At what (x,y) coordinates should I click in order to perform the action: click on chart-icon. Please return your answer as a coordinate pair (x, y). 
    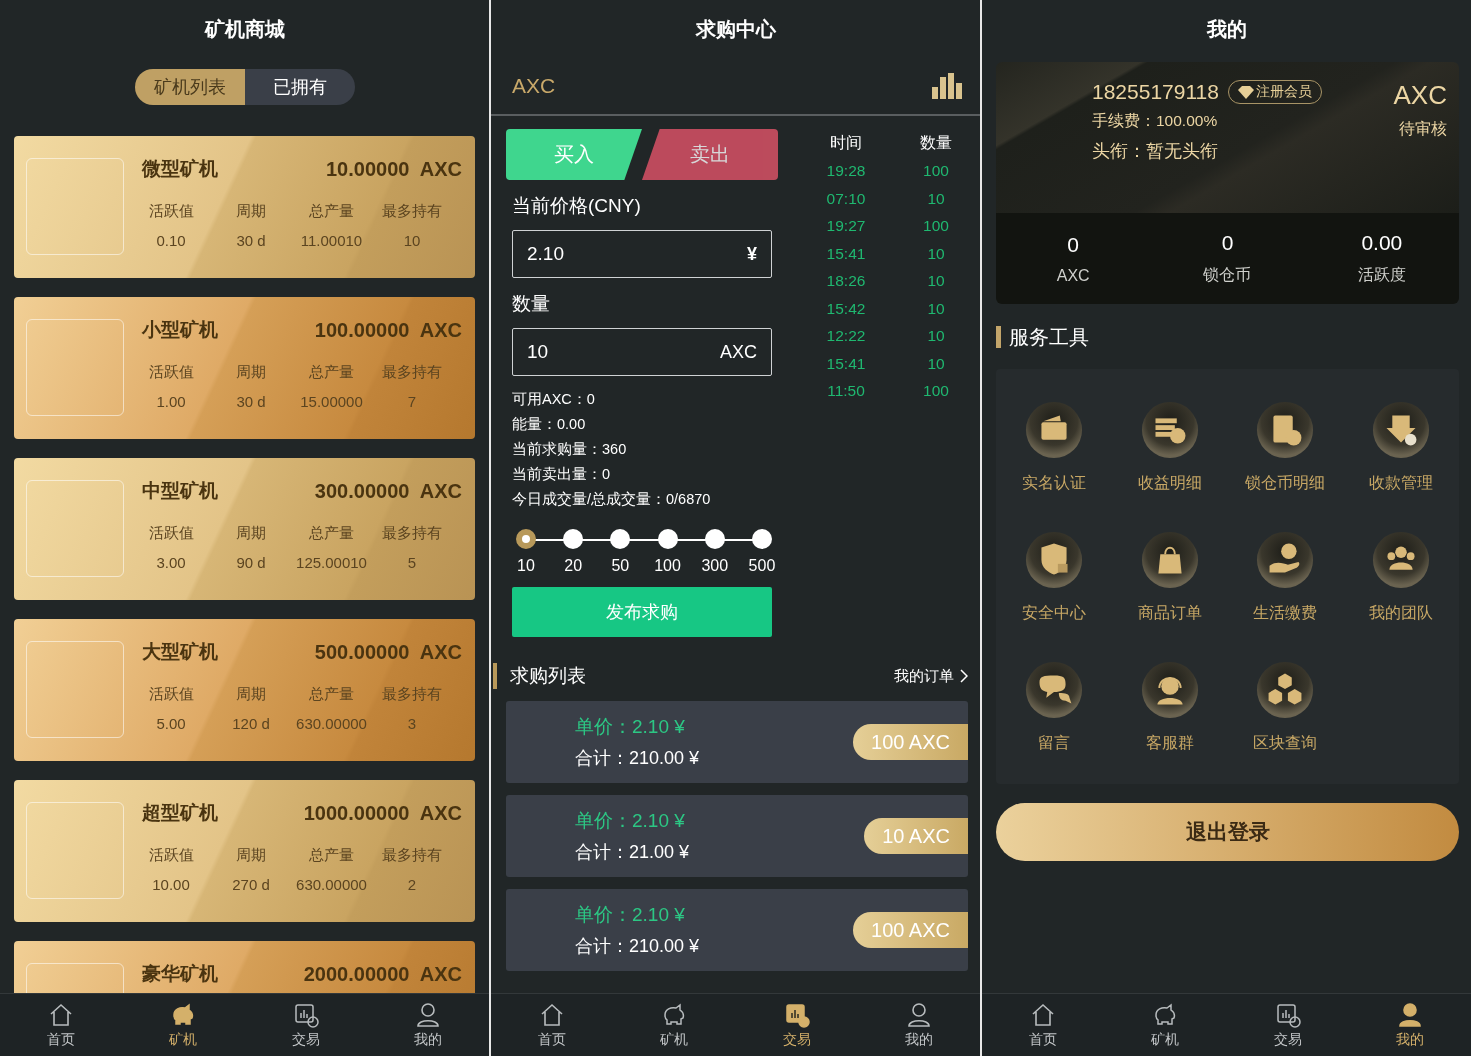
    Looking at the image, I should click on (1287, 1014).